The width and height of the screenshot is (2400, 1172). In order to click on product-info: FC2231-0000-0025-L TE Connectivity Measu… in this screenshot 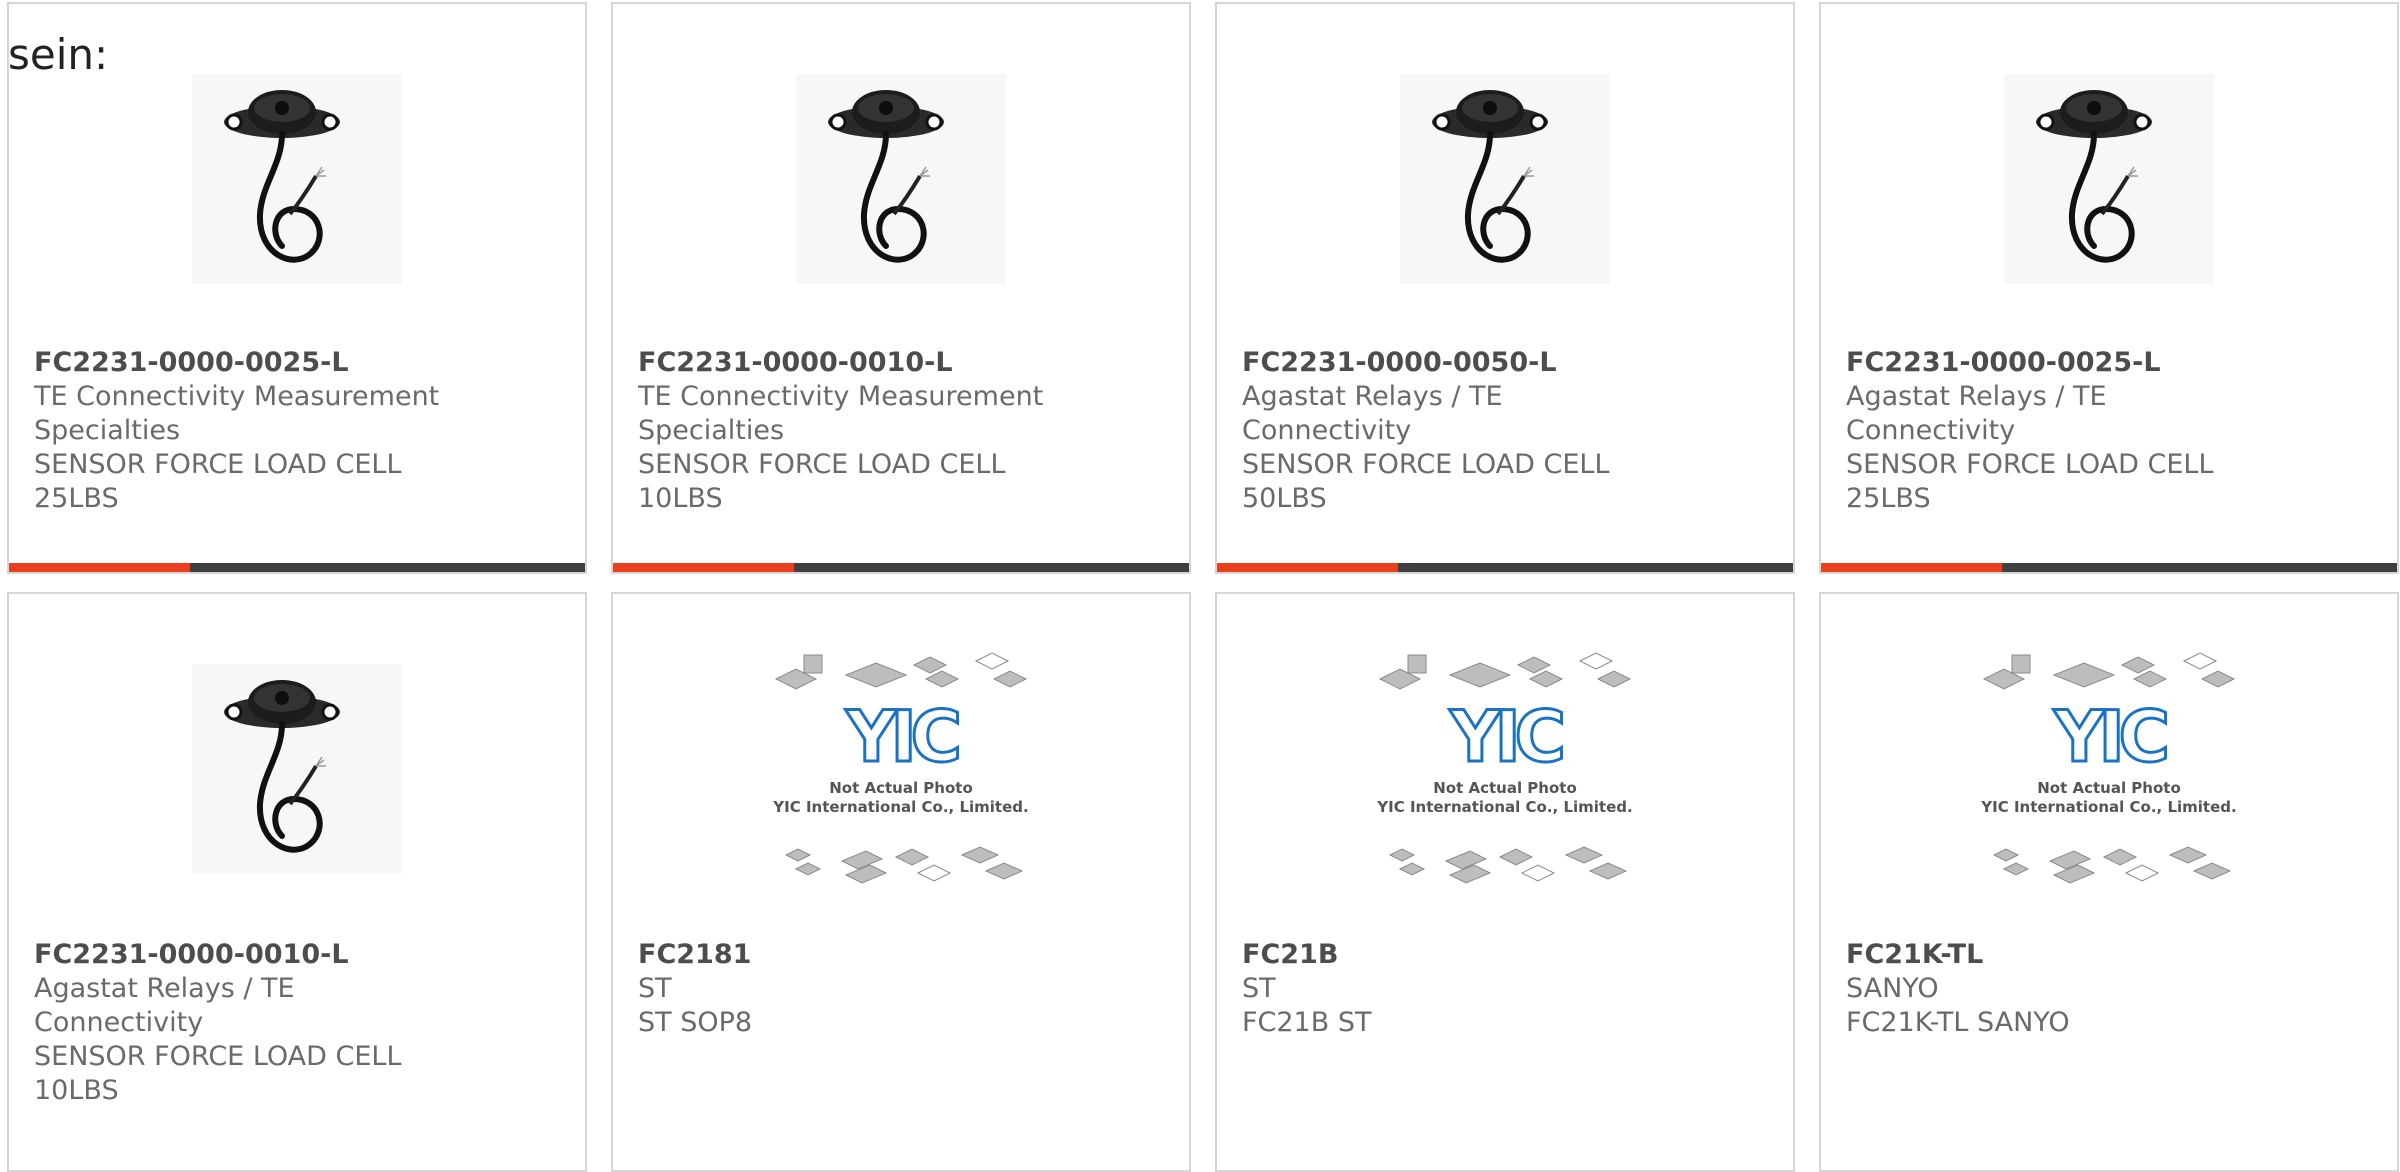, I will do `click(244, 431)`.